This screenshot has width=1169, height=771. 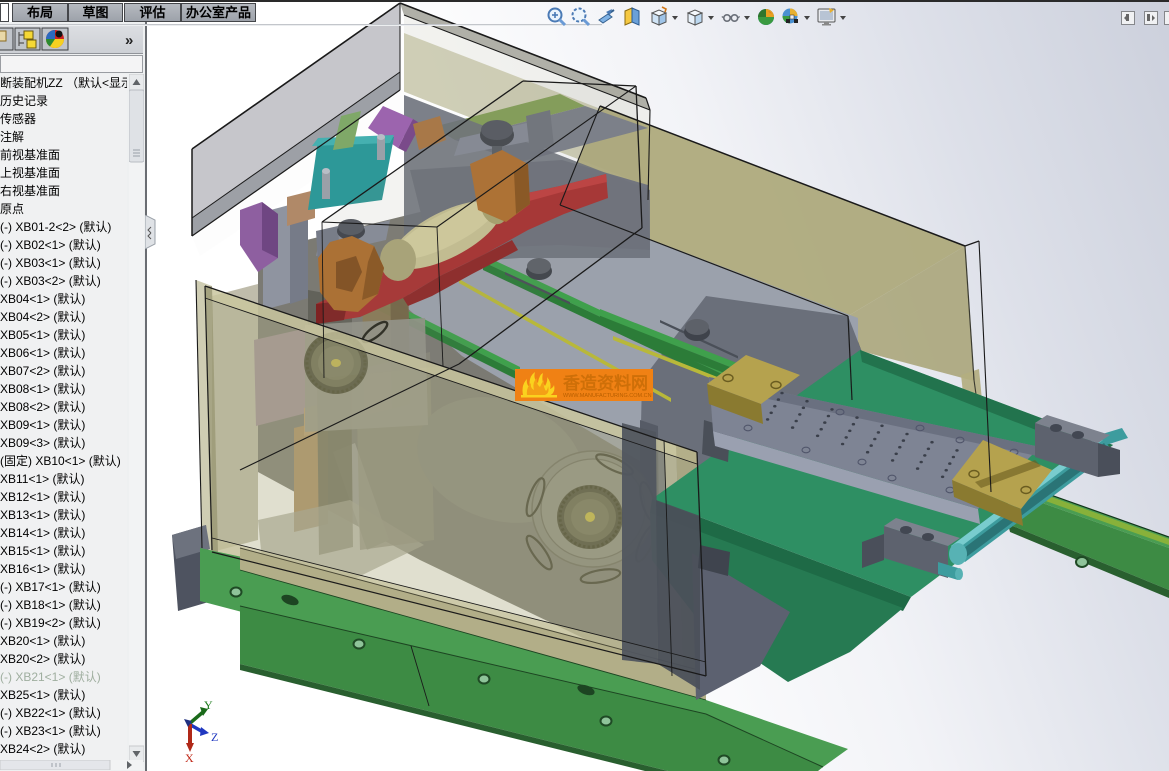 I want to click on svg-text: Y, so click(x=208, y=705).